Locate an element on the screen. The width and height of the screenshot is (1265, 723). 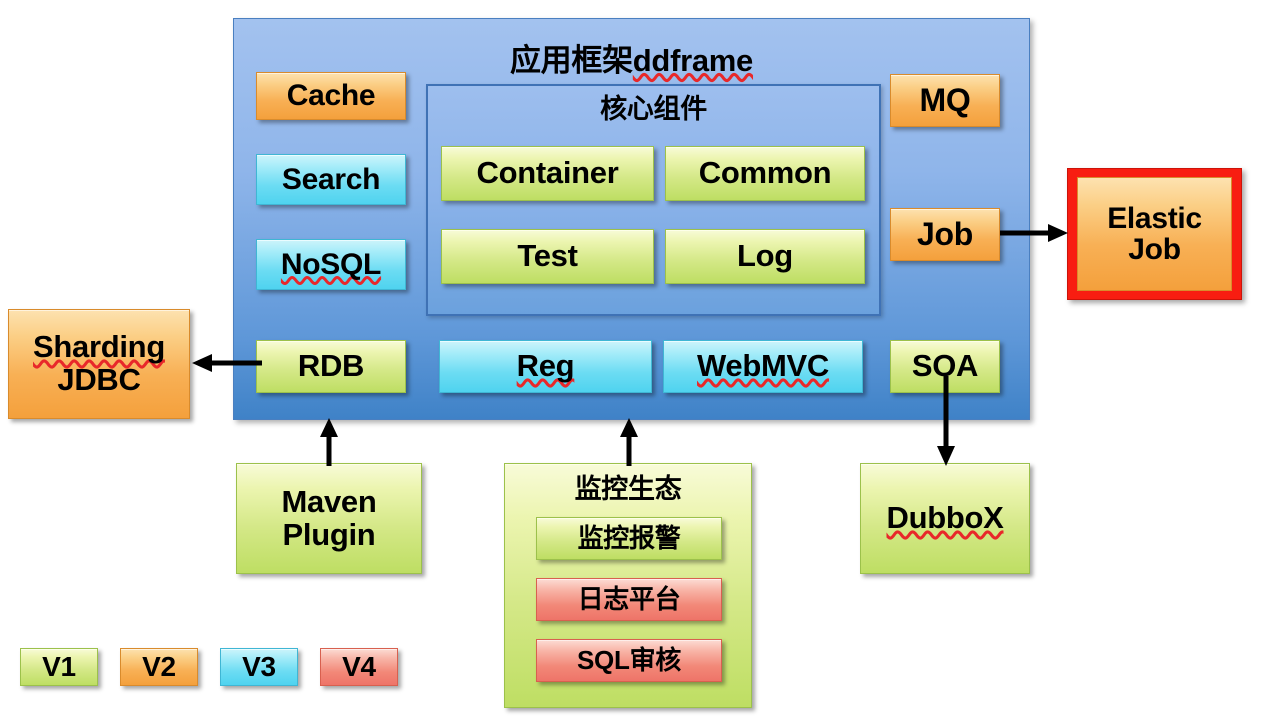
node-mq-label: MQ is located at coordinates (945, 99).